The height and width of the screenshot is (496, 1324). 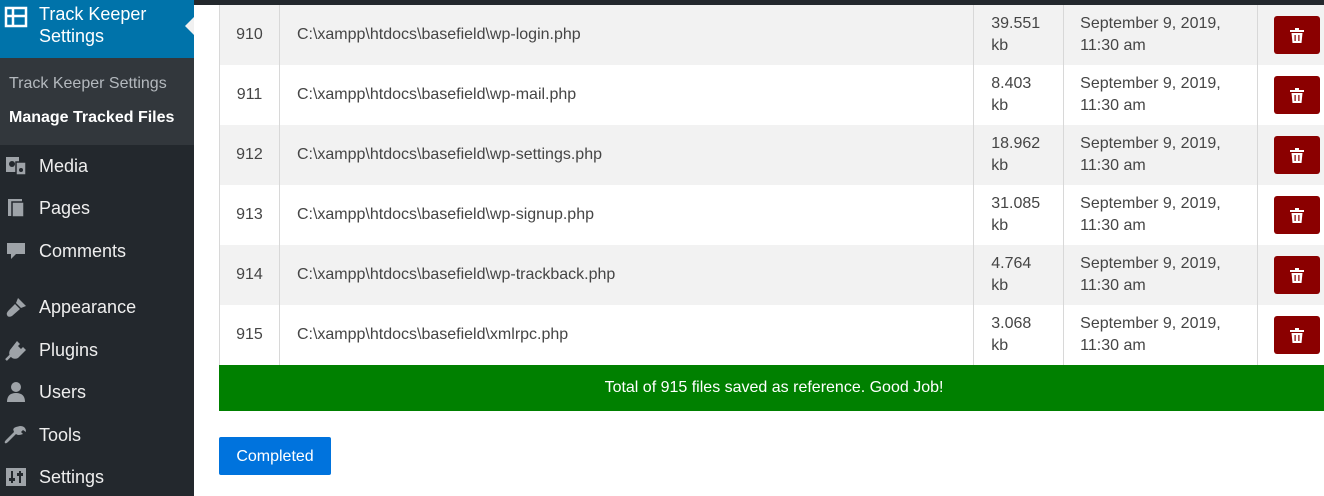 What do you see at coordinates (83, 251) in the screenshot?
I see `sidebar-item-label: Comments` at bounding box center [83, 251].